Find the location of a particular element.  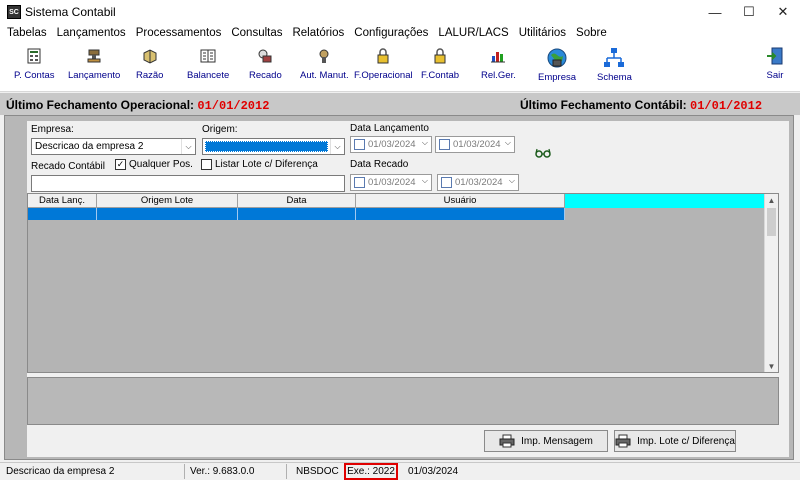

column-header: Data is located at coordinates (297, 201).